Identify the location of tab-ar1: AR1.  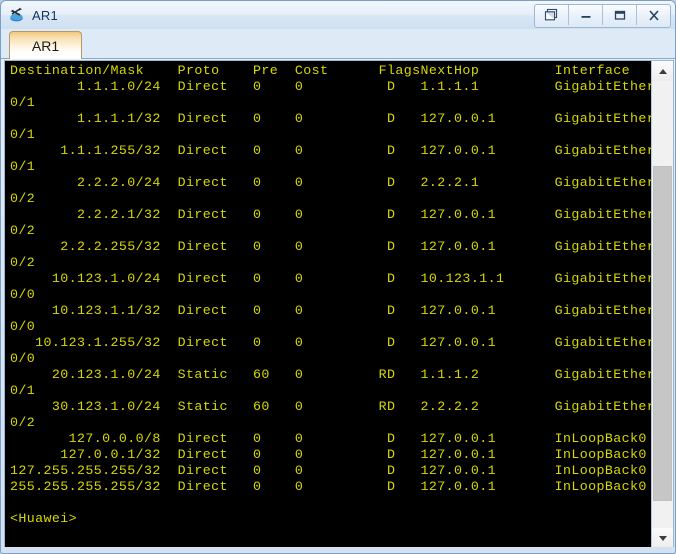
(45, 45).